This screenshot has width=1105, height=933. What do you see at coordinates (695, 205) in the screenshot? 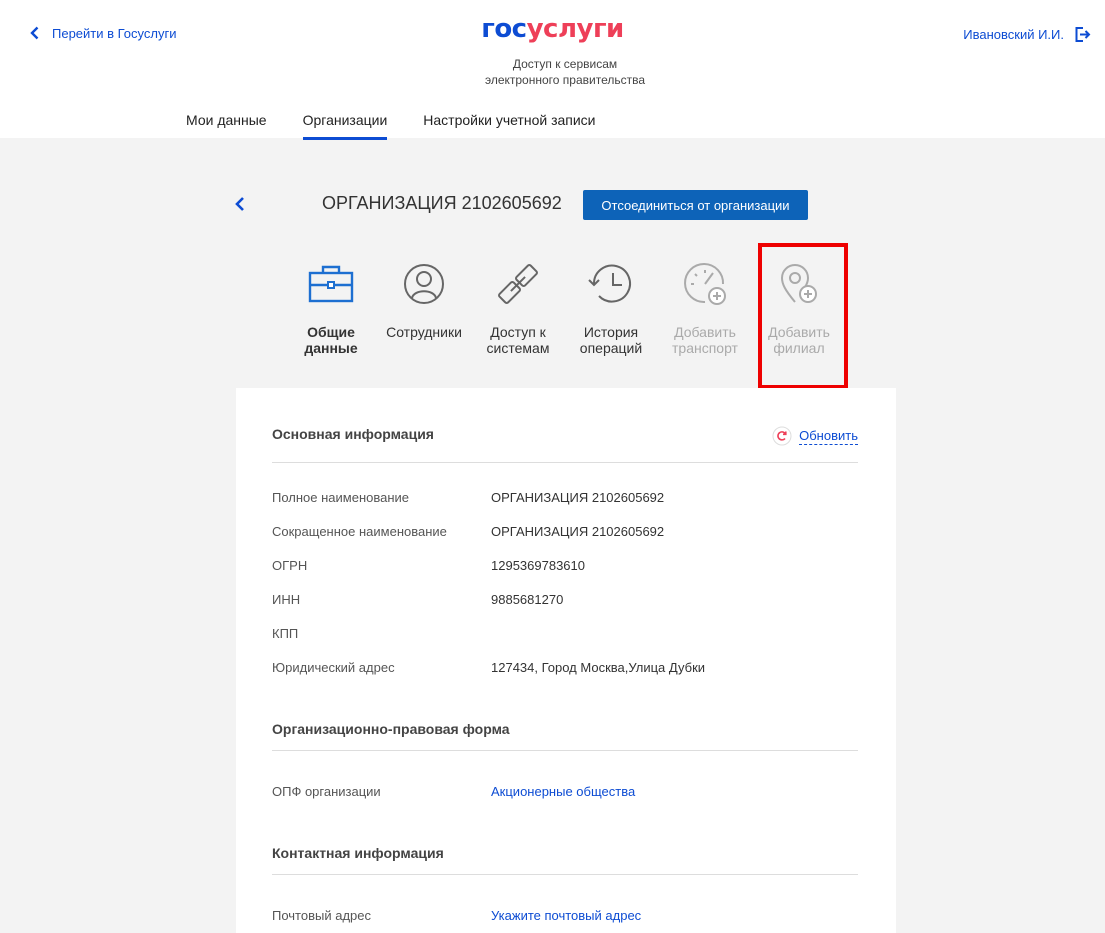
I see `disconnect-button: Отсоединиться от организации` at bounding box center [695, 205].